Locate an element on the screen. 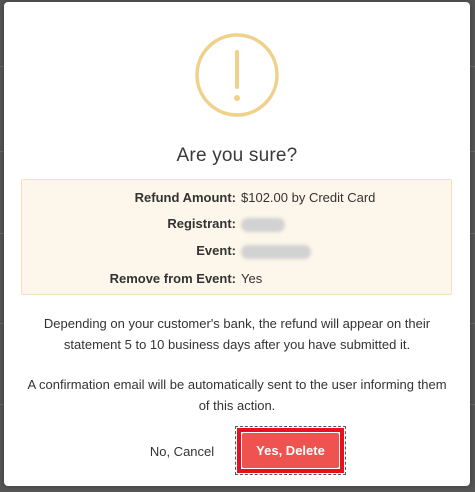  detail-label: Event: is located at coordinates (216, 250).